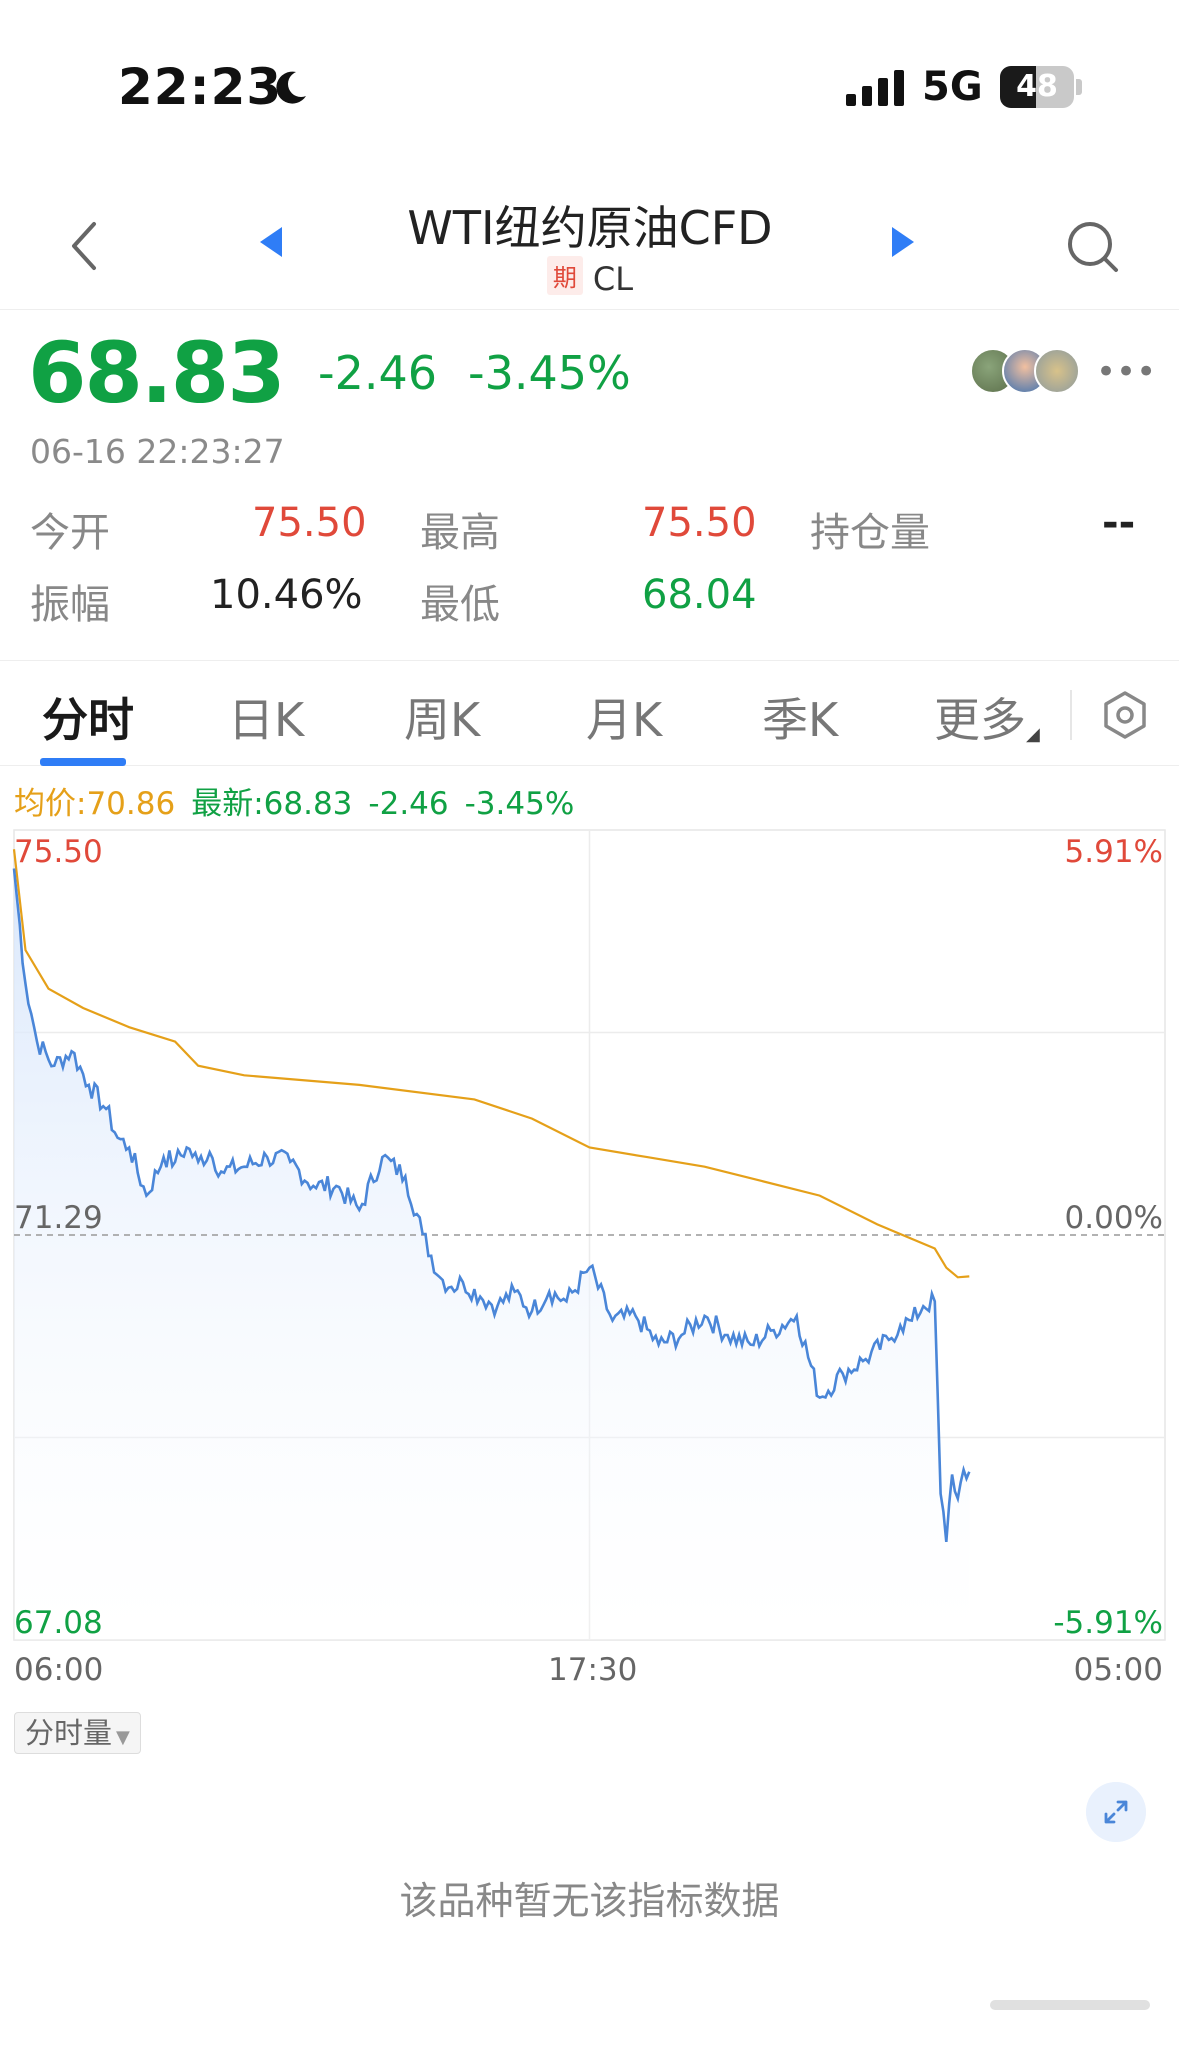 Image resolution: width=1179 pixels, height=2045 pixels. I want to click on open-interest-label: 持仓量, so click(870, 533).